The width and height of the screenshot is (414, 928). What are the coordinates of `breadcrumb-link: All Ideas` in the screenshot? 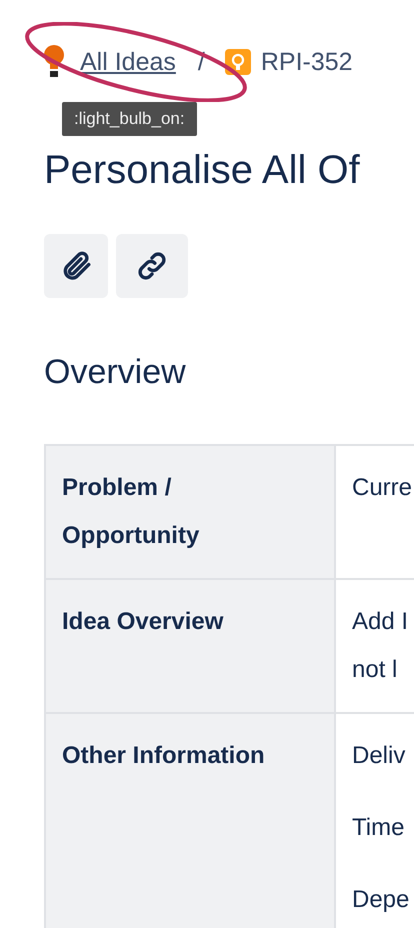 It's located at (128, 62).